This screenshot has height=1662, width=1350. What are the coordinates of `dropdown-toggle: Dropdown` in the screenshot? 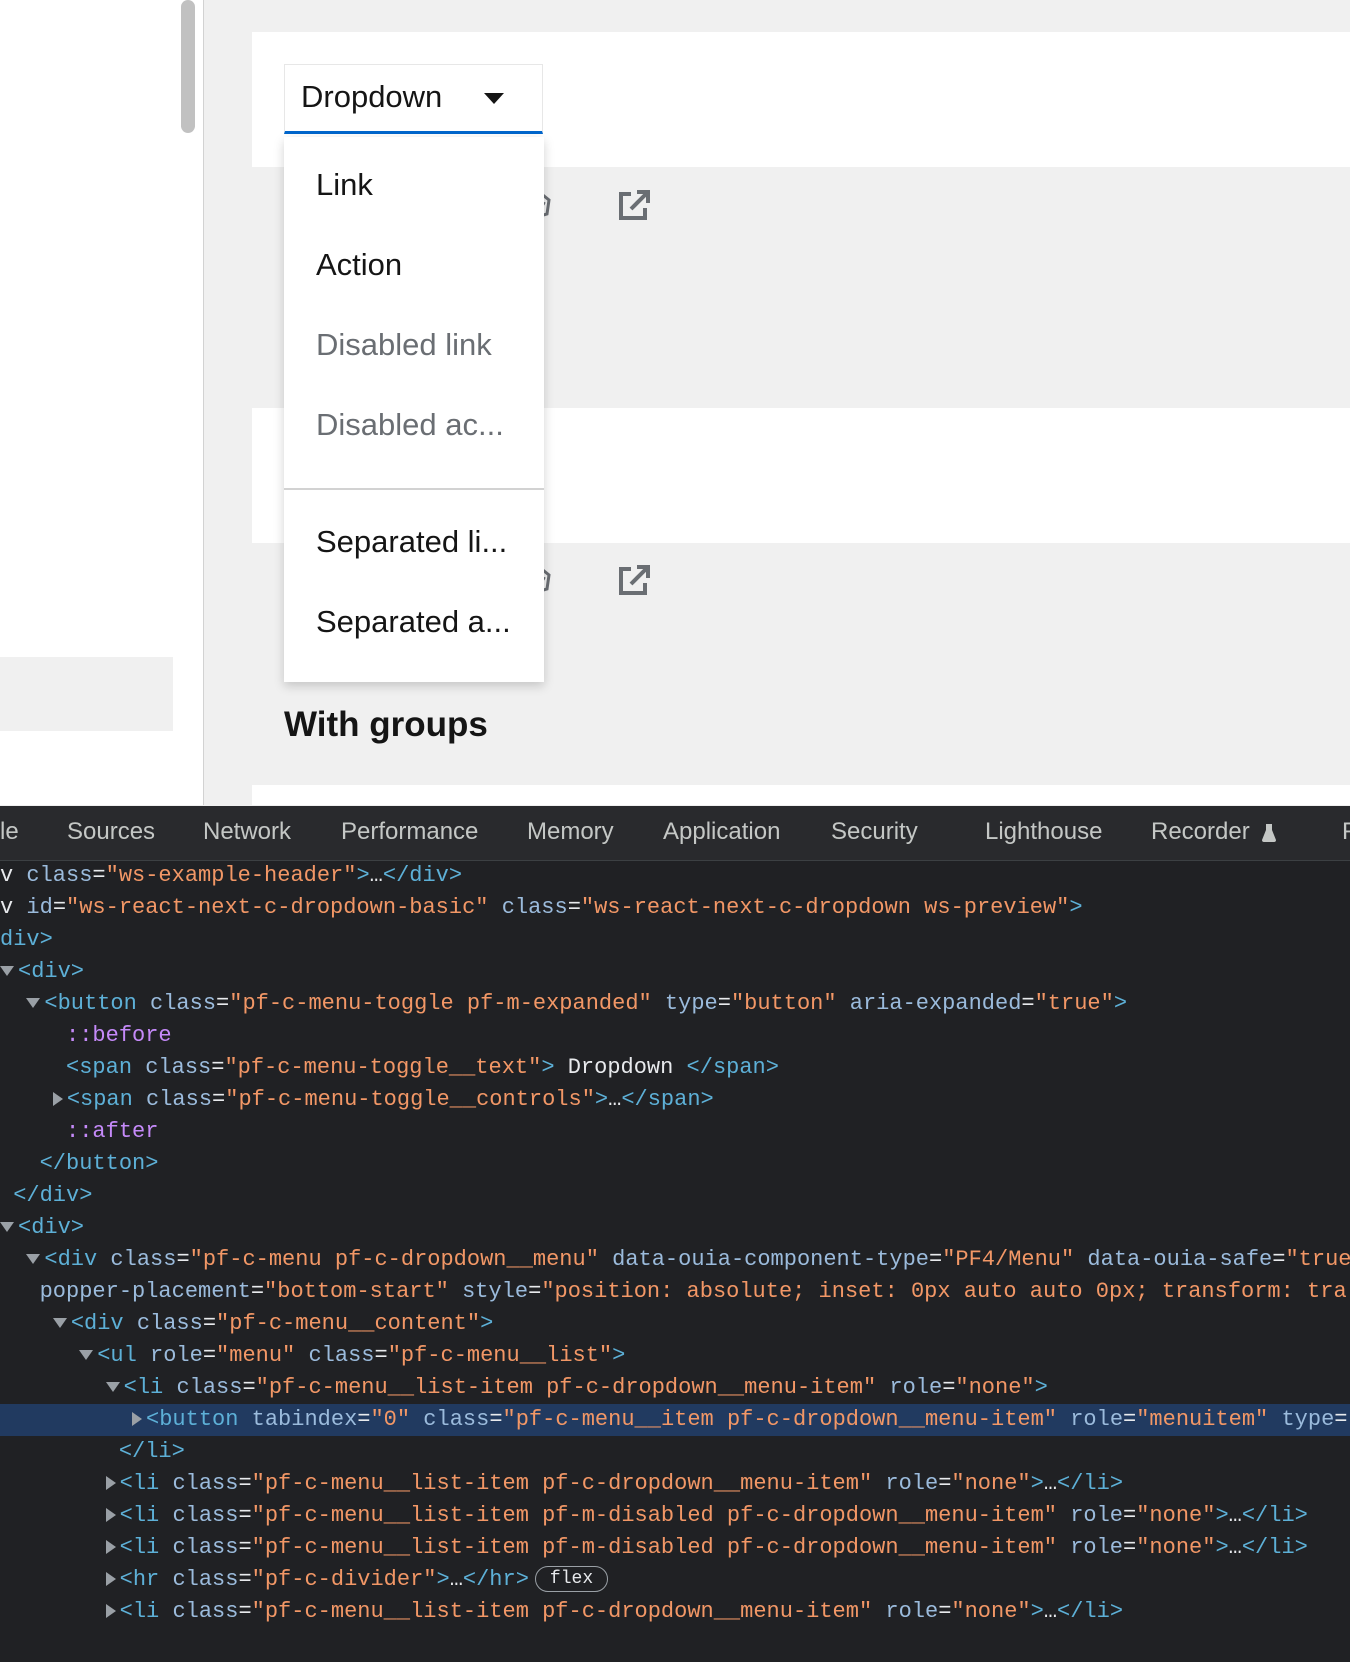 It's located at (413, 99).